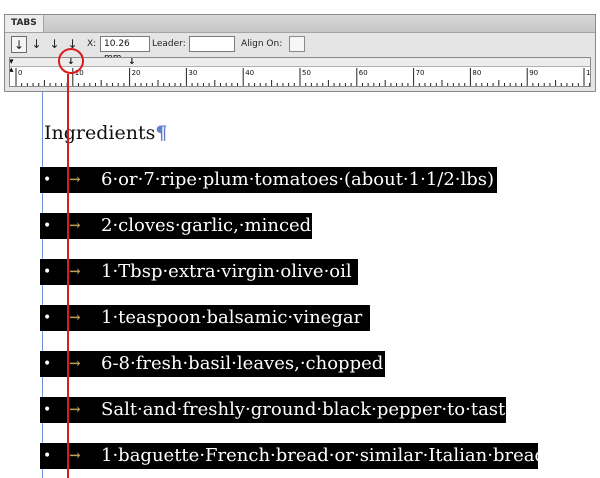 Image resolution: width=600 pixels, height=478 pixels. I want to click on ruler-label: 20, so click(136, 73).